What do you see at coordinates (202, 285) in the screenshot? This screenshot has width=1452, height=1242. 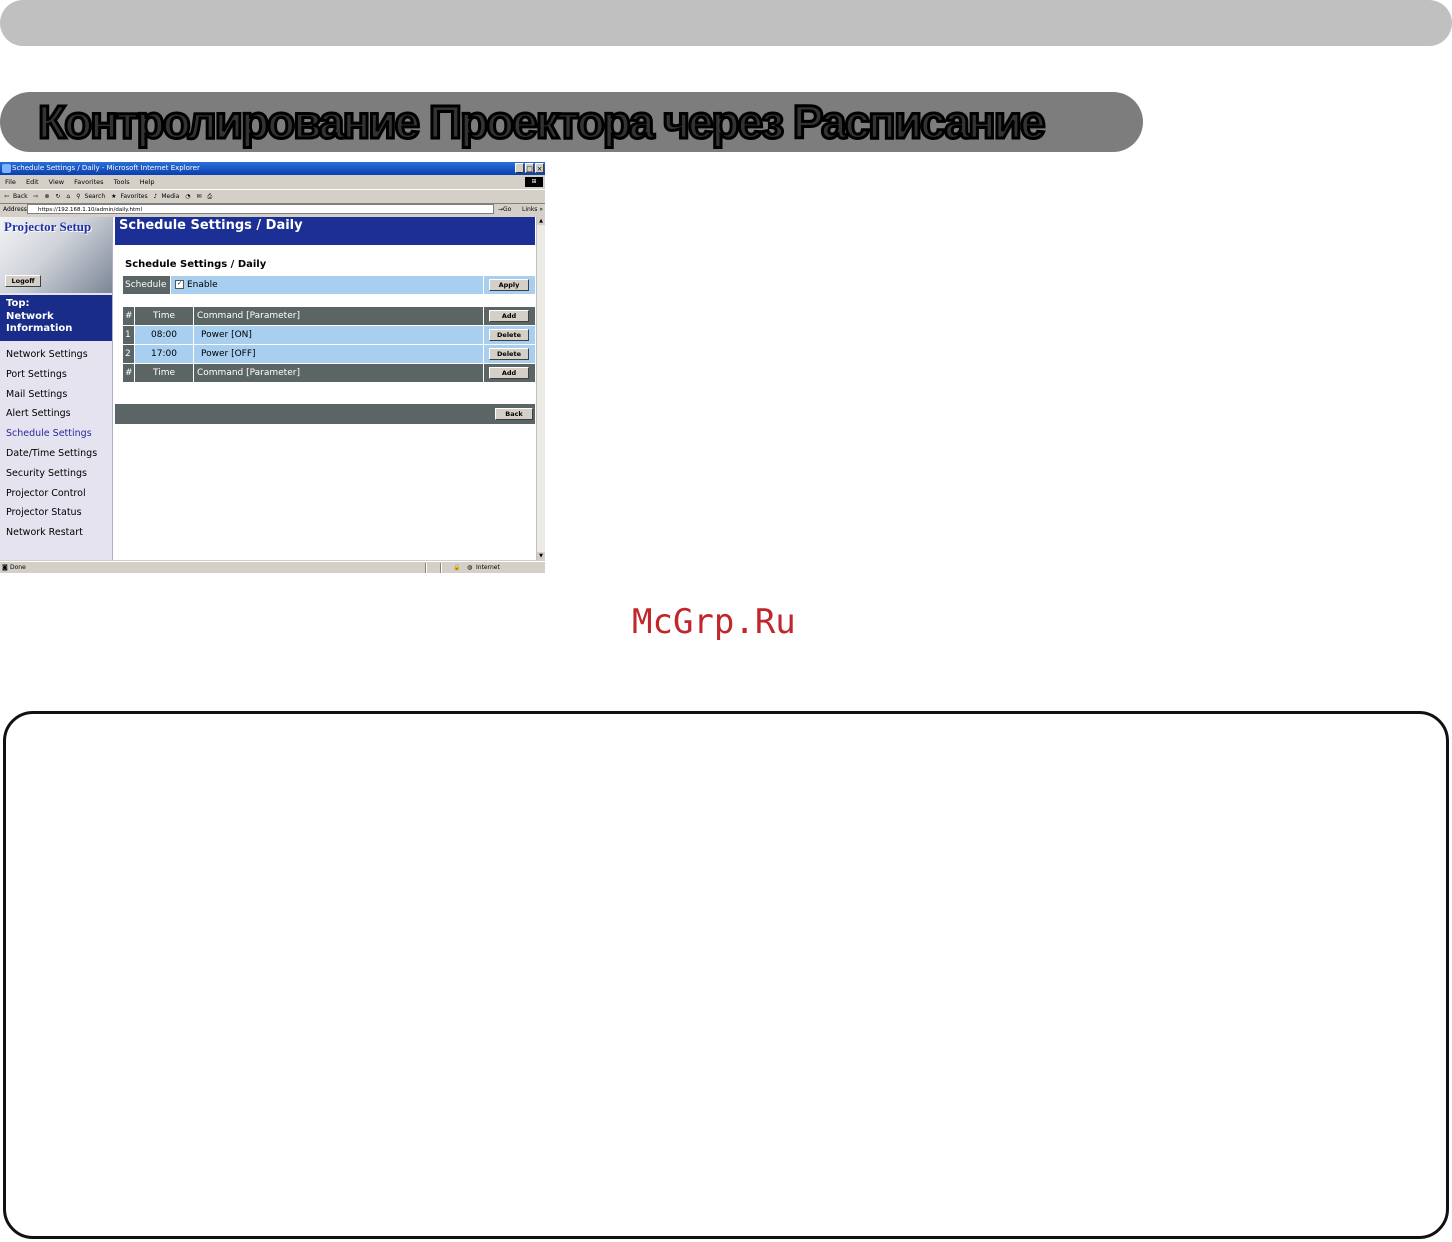 I see `enable-label: Enable` at bounding box center [202, 285].